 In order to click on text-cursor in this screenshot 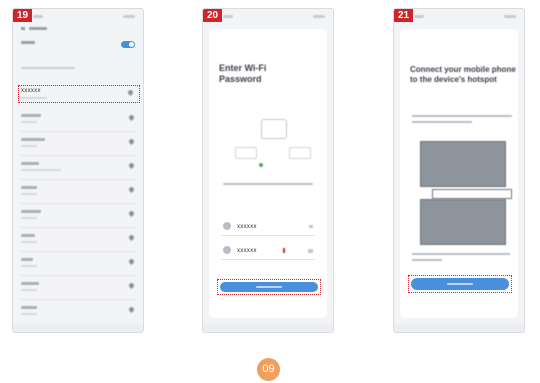, I will do `click(284, 250)`.